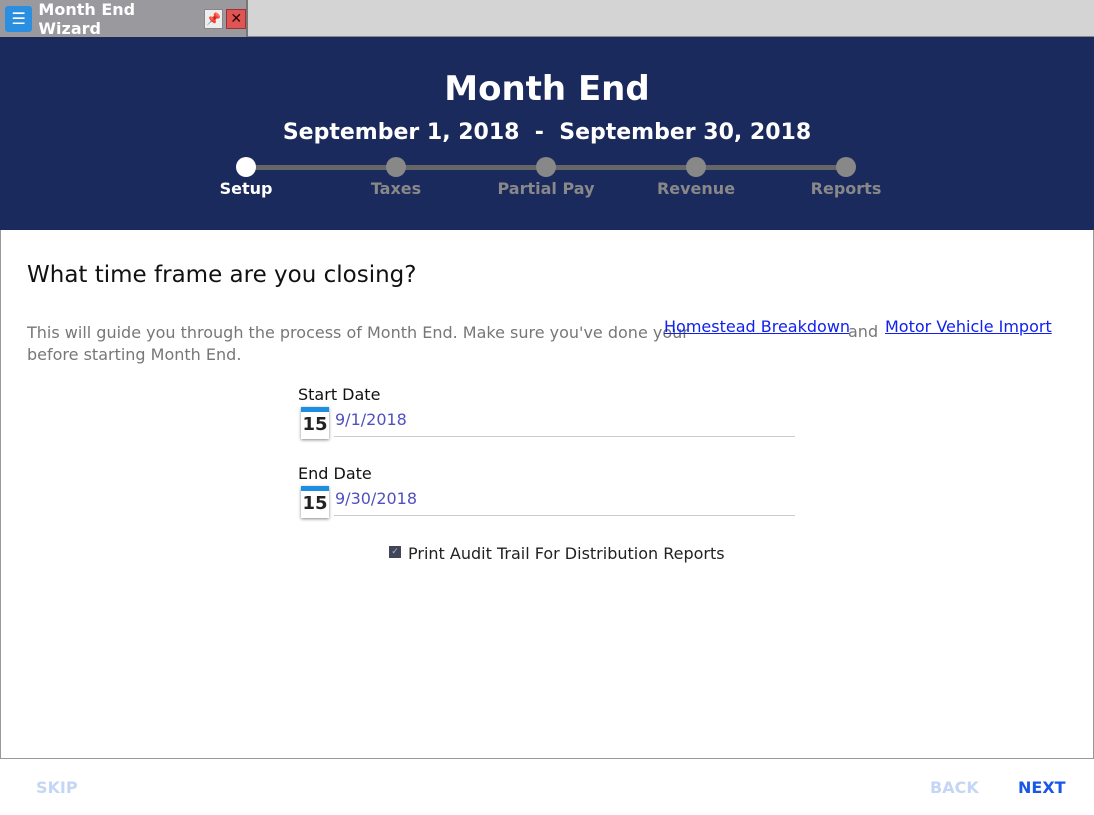 The height and width of the screenshot is (815, 1094). Describe the element at coordinates (685, 132) in the screenshot. I see `range-end: September 30, 2018` at that location.